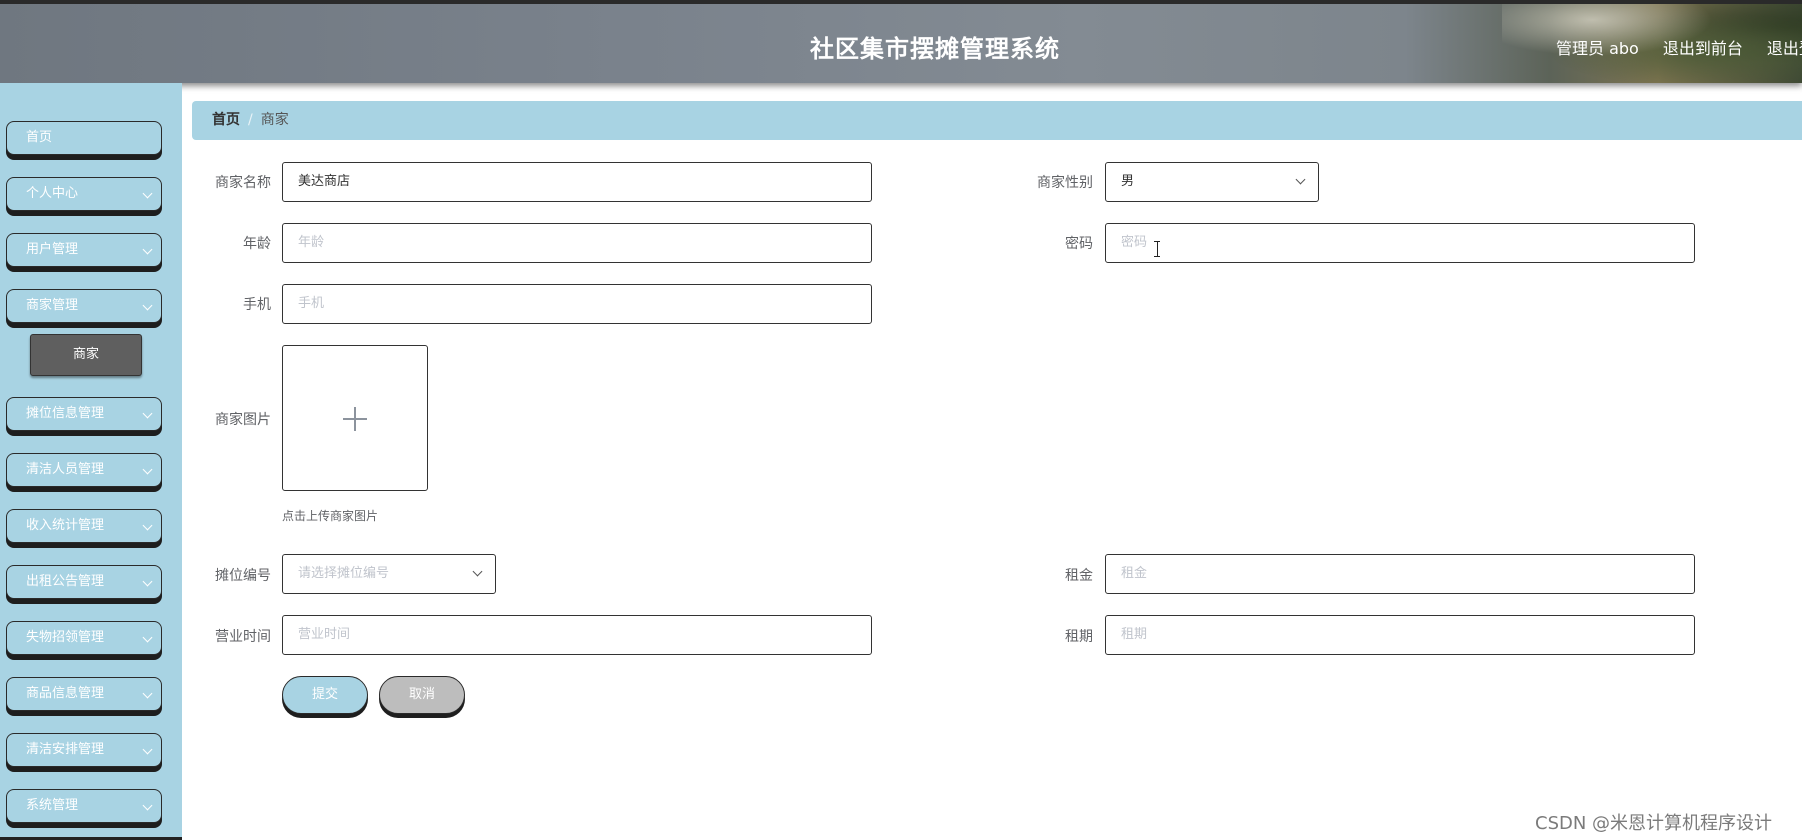 The height and width of the screenshot is (840, 1802). Describe the element at coordinates (65, 749) in the screenshot. I see `sidebar-item-label: 清洁安排管理` at that location.